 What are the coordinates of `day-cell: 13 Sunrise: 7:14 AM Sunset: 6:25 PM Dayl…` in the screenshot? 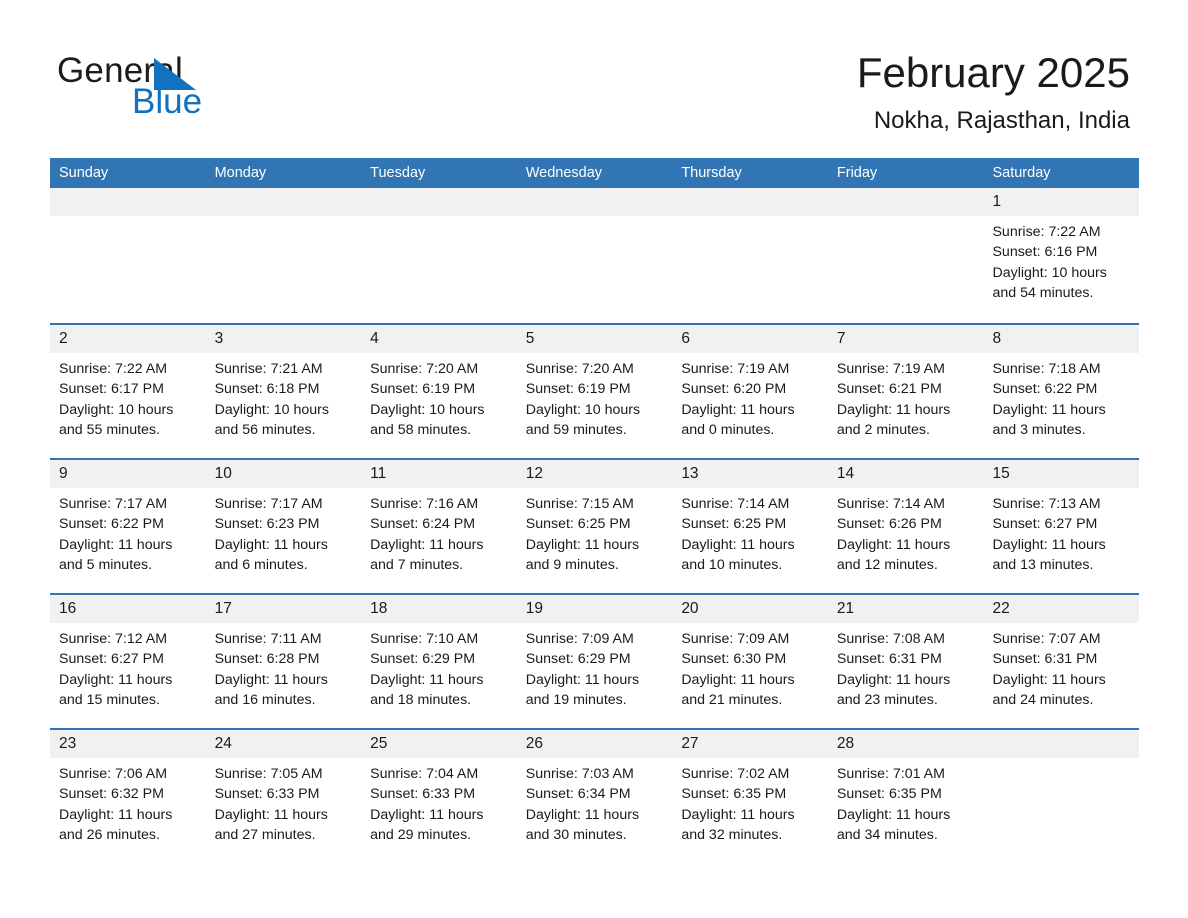 It's located at (750, 526).